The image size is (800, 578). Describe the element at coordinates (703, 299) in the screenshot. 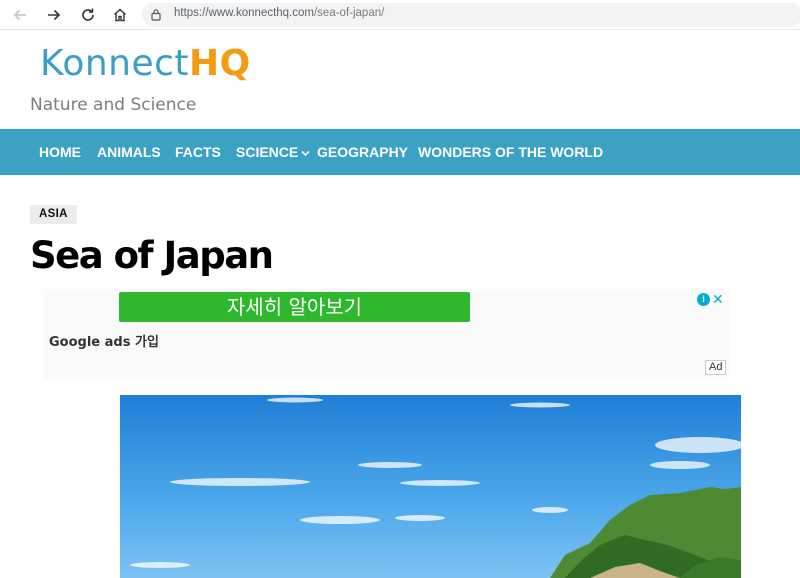

I see `ad-info-icon: i` at that location.